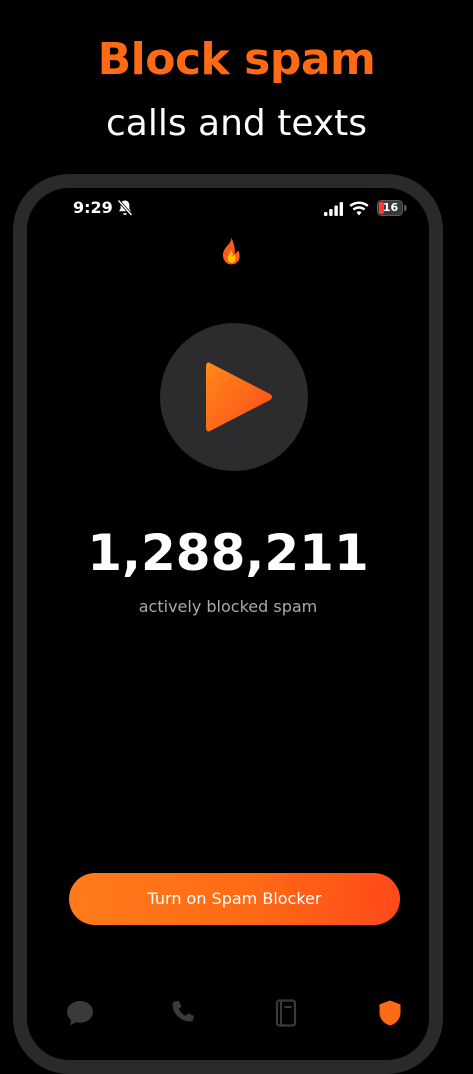 The height and width of the screenshot is (1074, 473). Describe the element at coordinates (93, 207) in the screenshot. I see `status-time: 9:29` at that location.